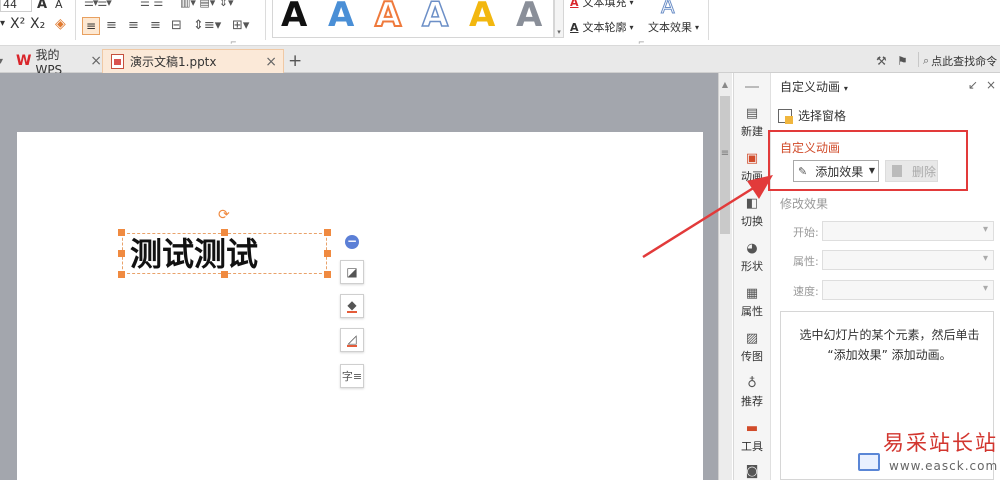  Describe the element at coordinates (295, 61) in the screenshot. I see `new-tab-button: +` at that location.